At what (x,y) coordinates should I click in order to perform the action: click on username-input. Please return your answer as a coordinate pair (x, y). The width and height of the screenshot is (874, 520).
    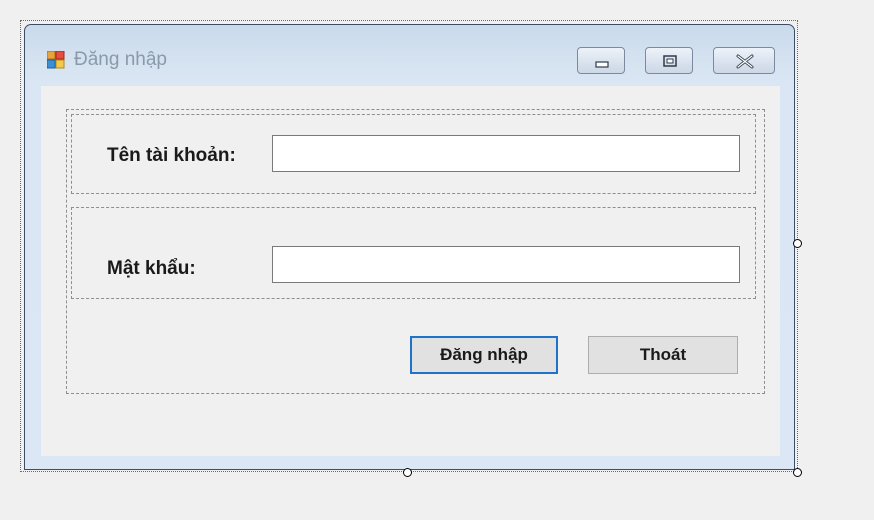
    Looking at the image, I should click on (506, 153).